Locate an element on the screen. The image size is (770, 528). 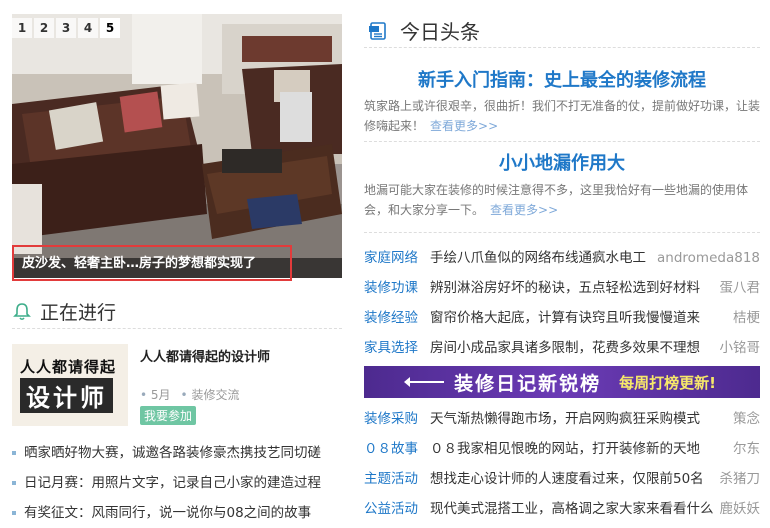
slide-dot-3: 3 is located at coordinates (66, 28).